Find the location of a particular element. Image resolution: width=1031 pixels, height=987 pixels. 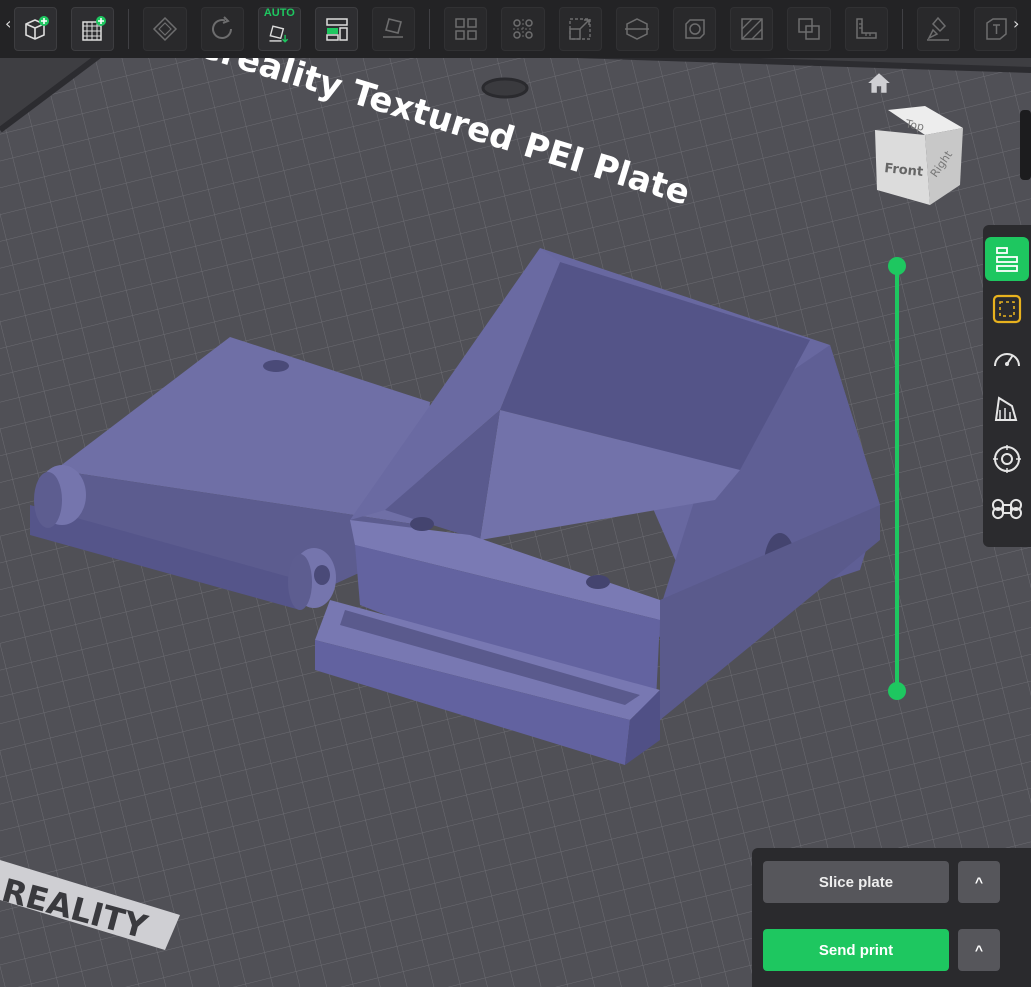

measure-button is located at coordinates (866, 29).